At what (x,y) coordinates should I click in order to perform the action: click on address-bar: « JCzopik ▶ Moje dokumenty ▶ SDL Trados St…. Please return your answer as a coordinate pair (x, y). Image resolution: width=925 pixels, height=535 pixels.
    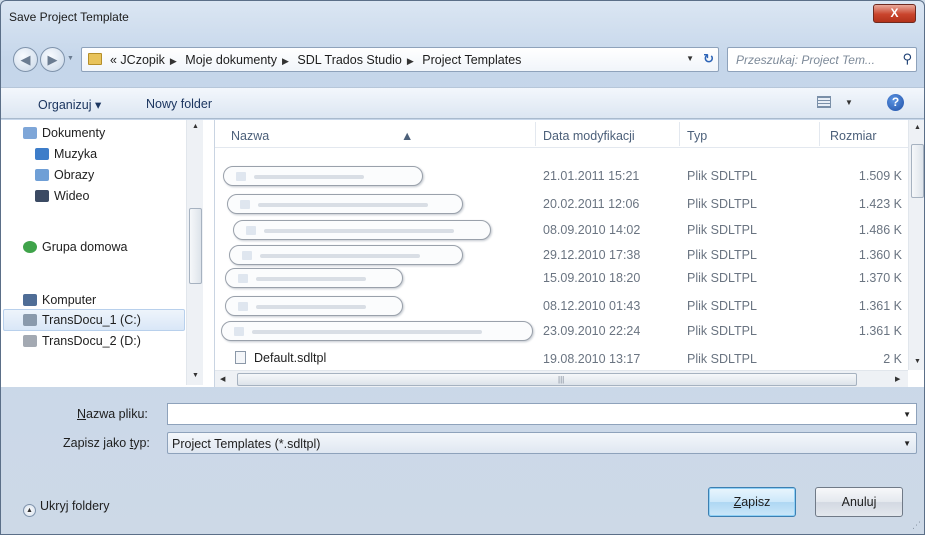
    Looking at the image, I should click on (400, 59).